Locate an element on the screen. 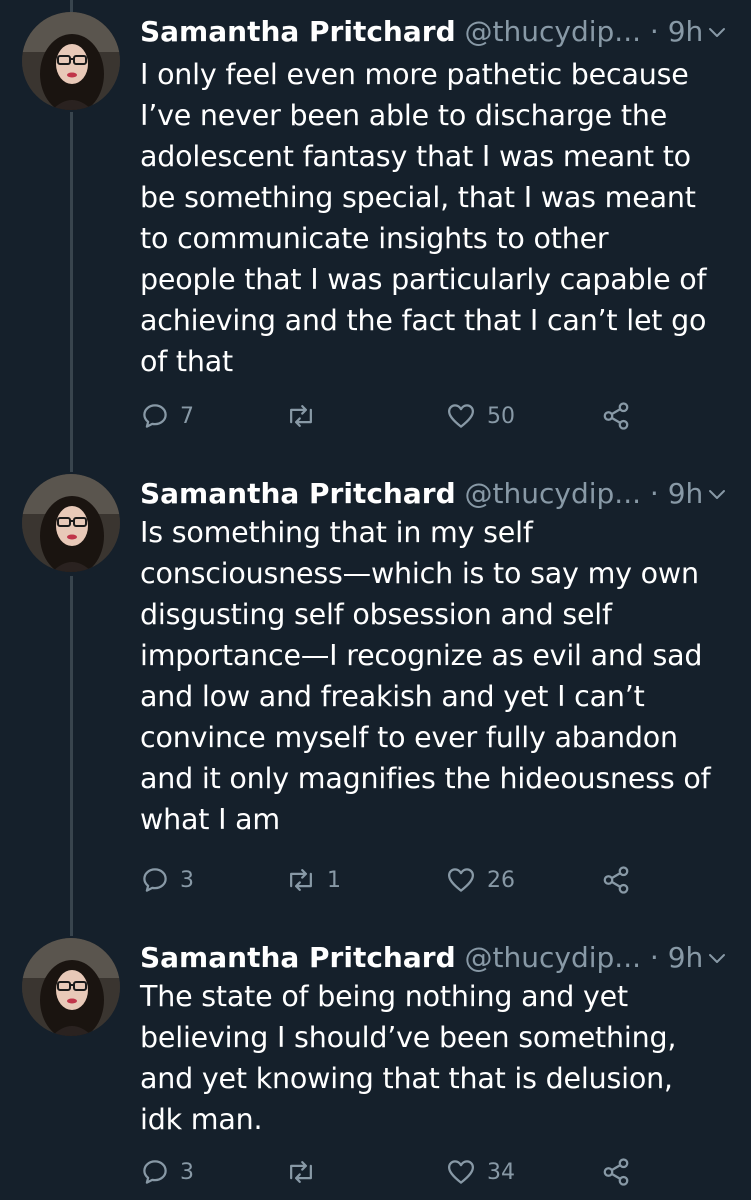 The width and height of the screenshot is (751, 1200). tweet-actions: 3 1 26 is located at coordinates (390, 880).